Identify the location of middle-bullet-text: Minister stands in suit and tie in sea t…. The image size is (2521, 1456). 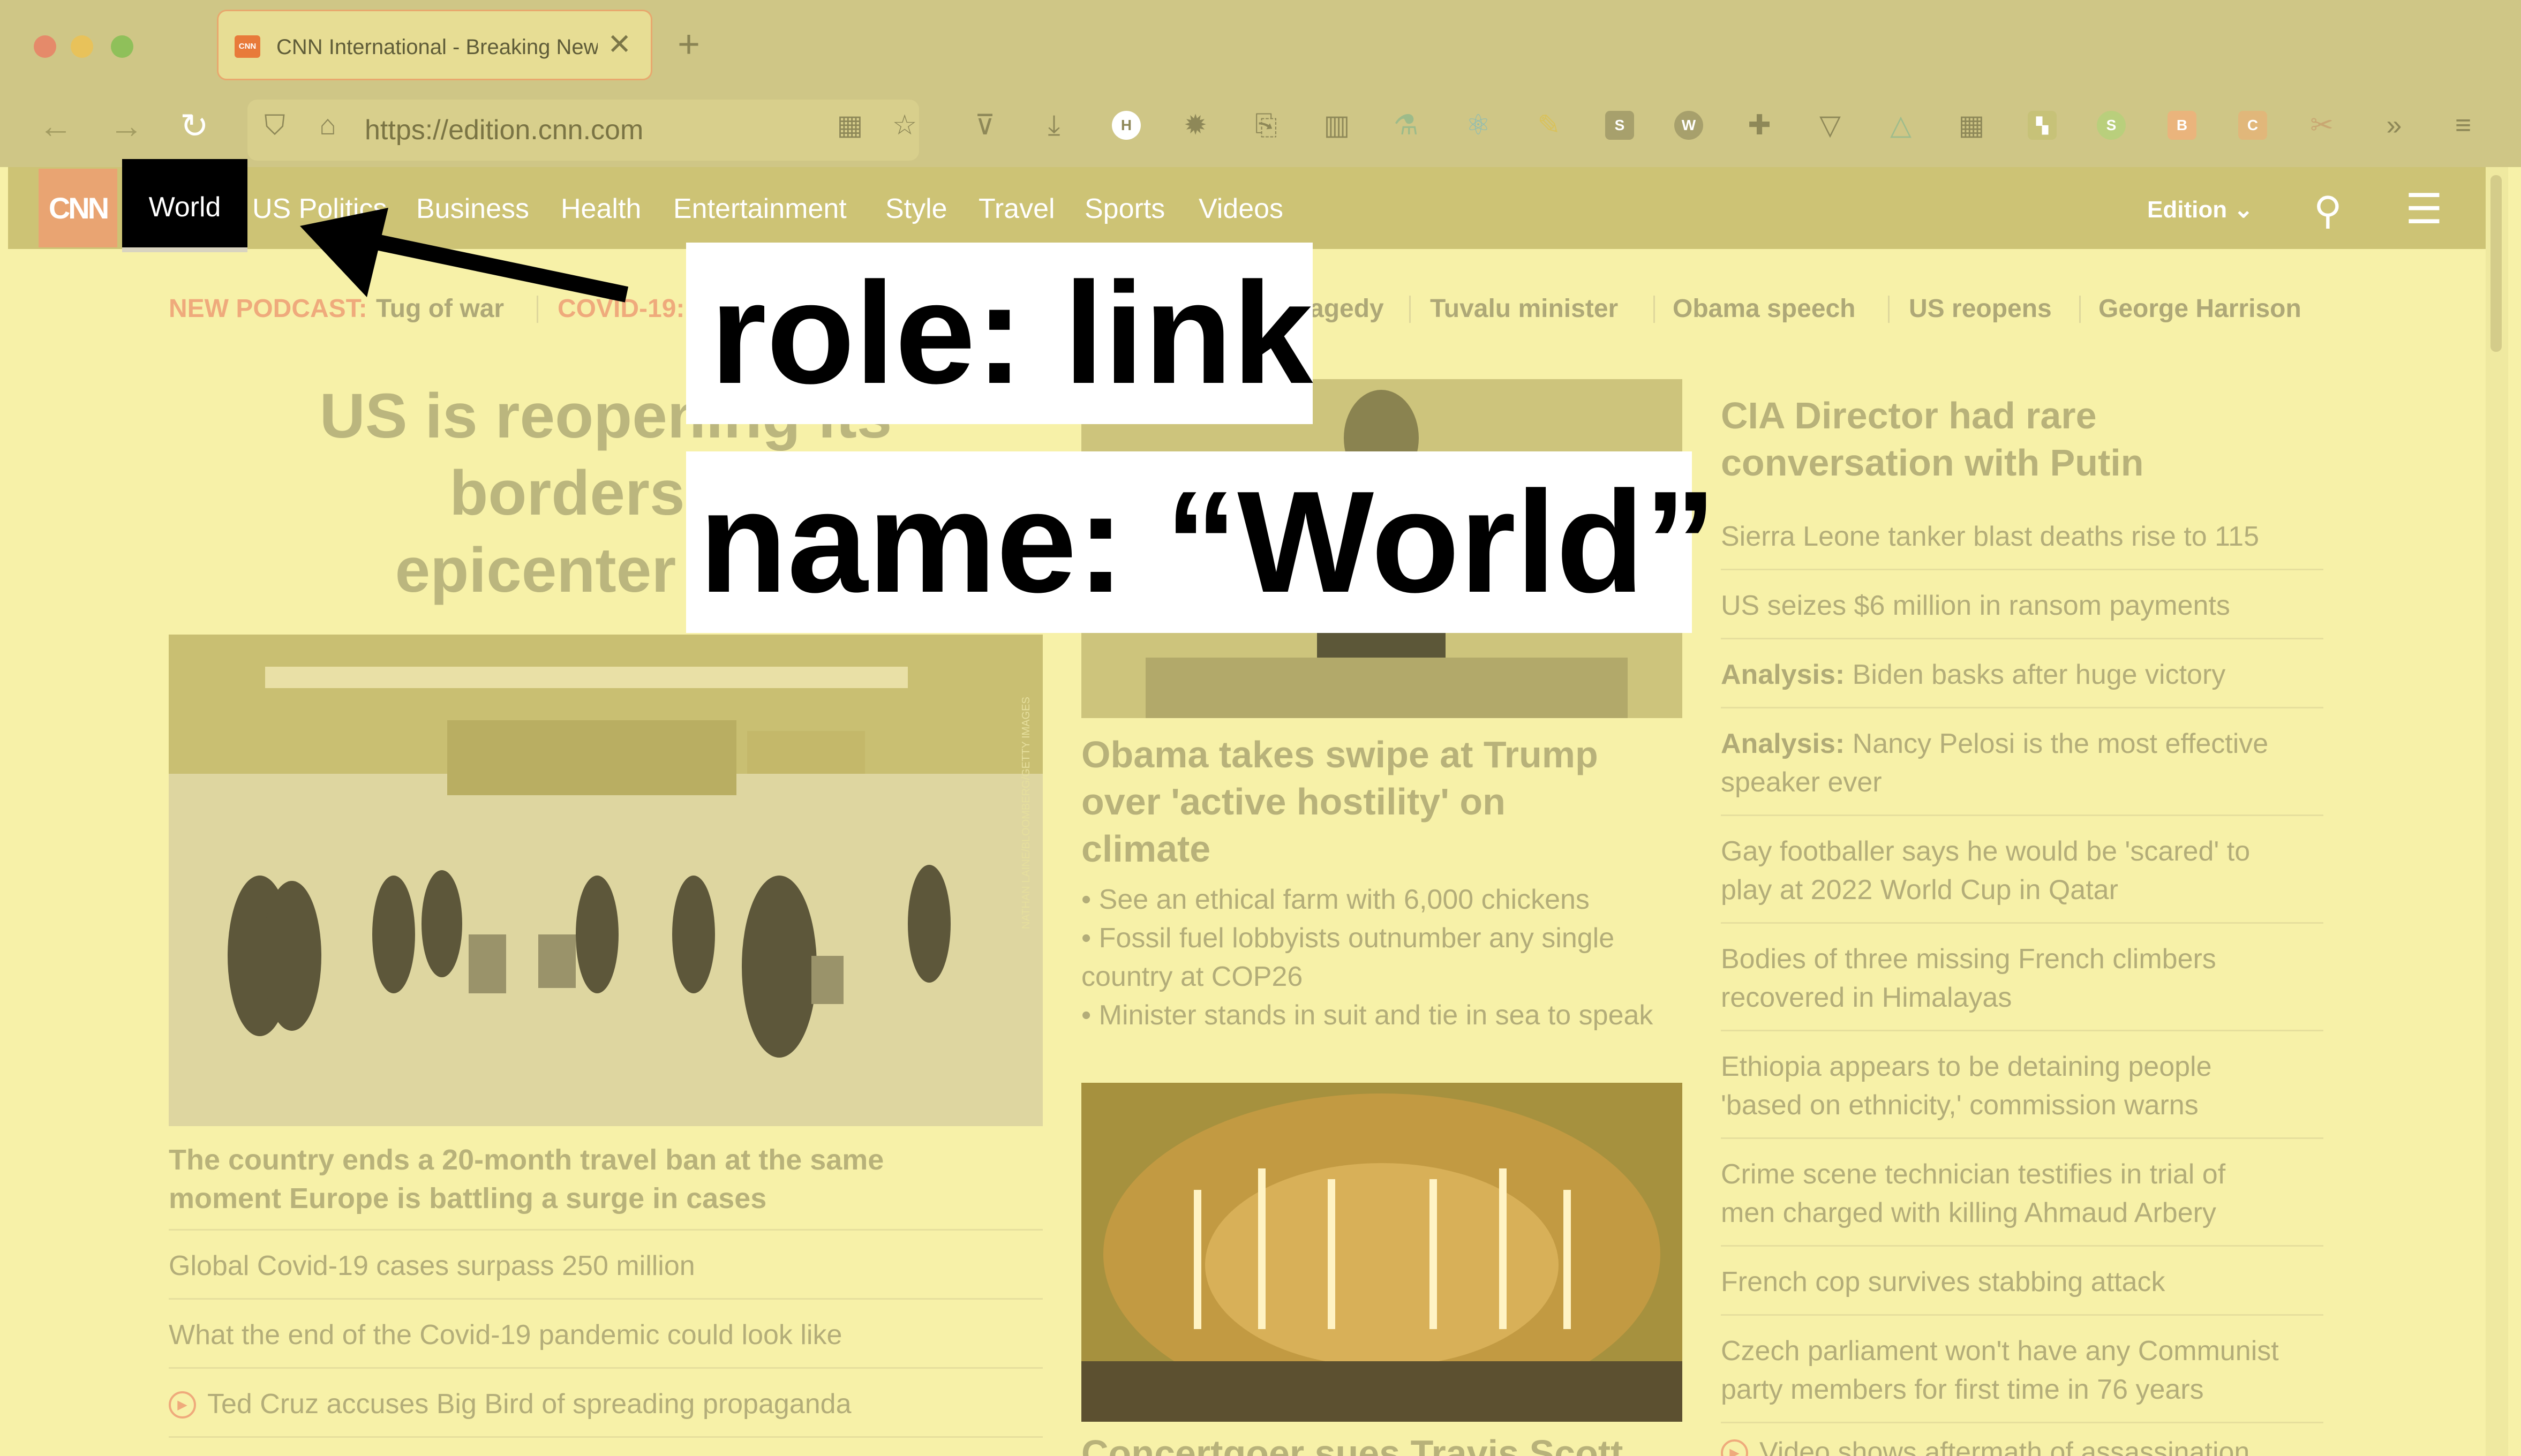
(1375, 1015).